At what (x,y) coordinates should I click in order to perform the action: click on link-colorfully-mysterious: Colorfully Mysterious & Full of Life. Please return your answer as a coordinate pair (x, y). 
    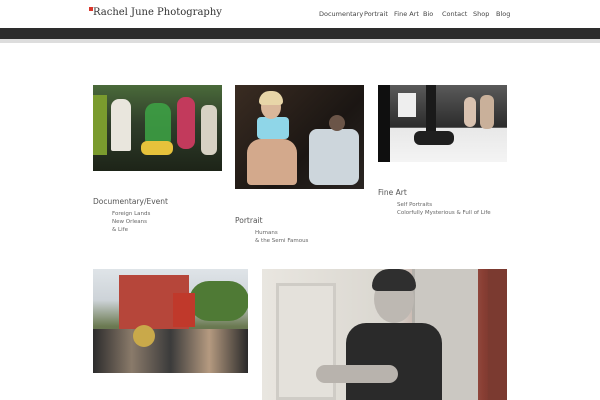
    Looking at the image, I should click on (444, 213).